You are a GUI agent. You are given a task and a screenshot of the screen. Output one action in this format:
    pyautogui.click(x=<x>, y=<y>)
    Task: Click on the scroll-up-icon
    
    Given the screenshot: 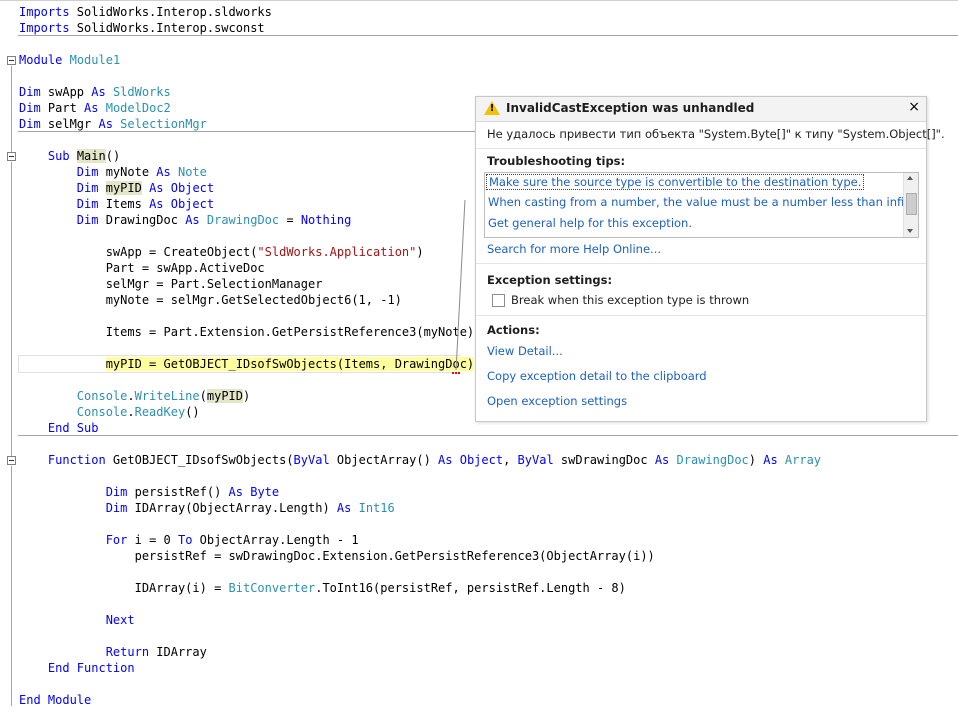 What is the action you would take?
    pyautogui.click(x=910, y=178)
    